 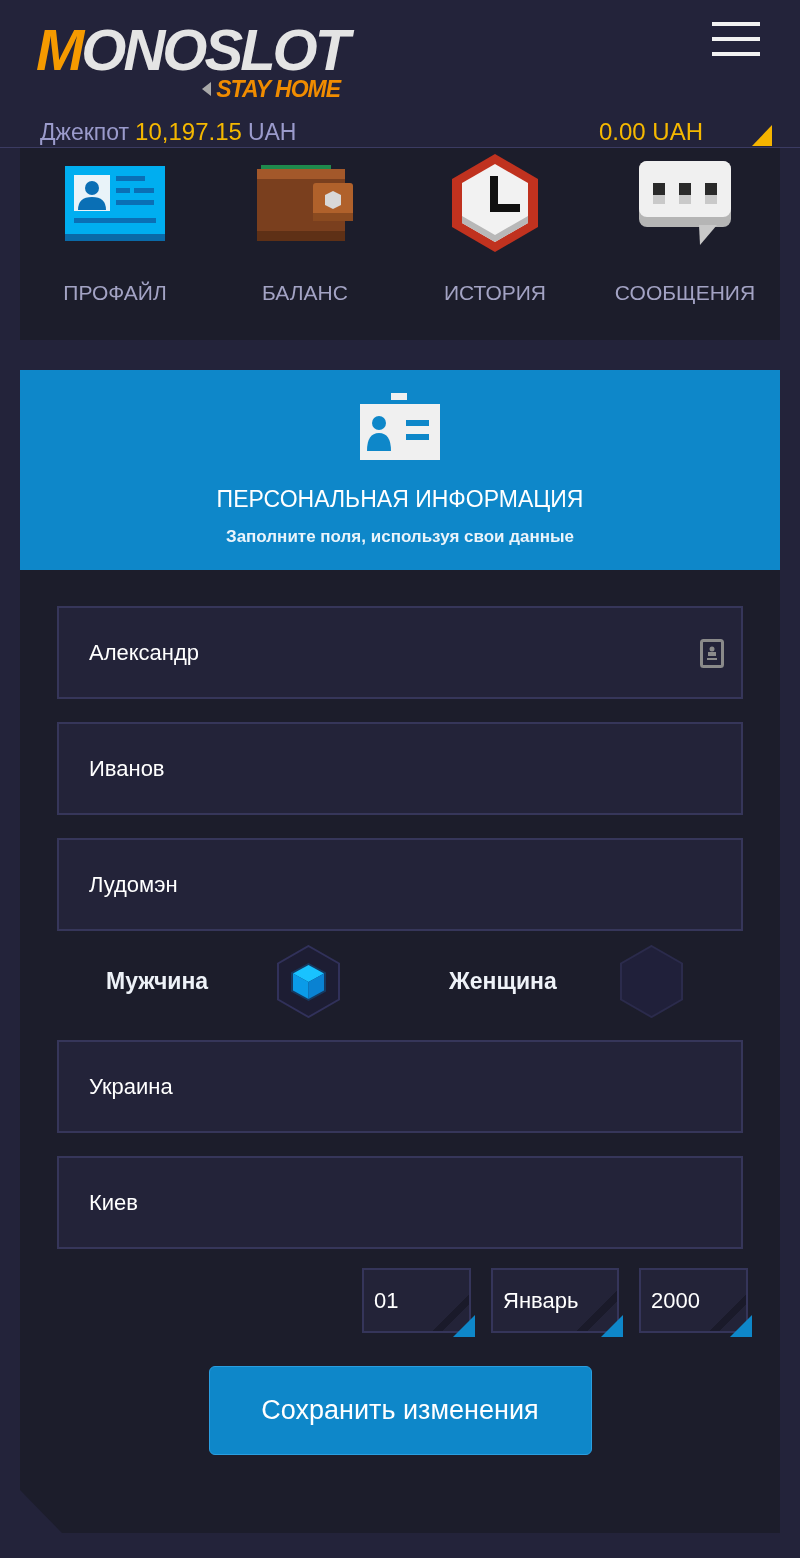 What do you see at coordinates (188, 132) in the screenshot?
I see `jackpot-amount: 10,197.15` at bounding box center [188, 132].